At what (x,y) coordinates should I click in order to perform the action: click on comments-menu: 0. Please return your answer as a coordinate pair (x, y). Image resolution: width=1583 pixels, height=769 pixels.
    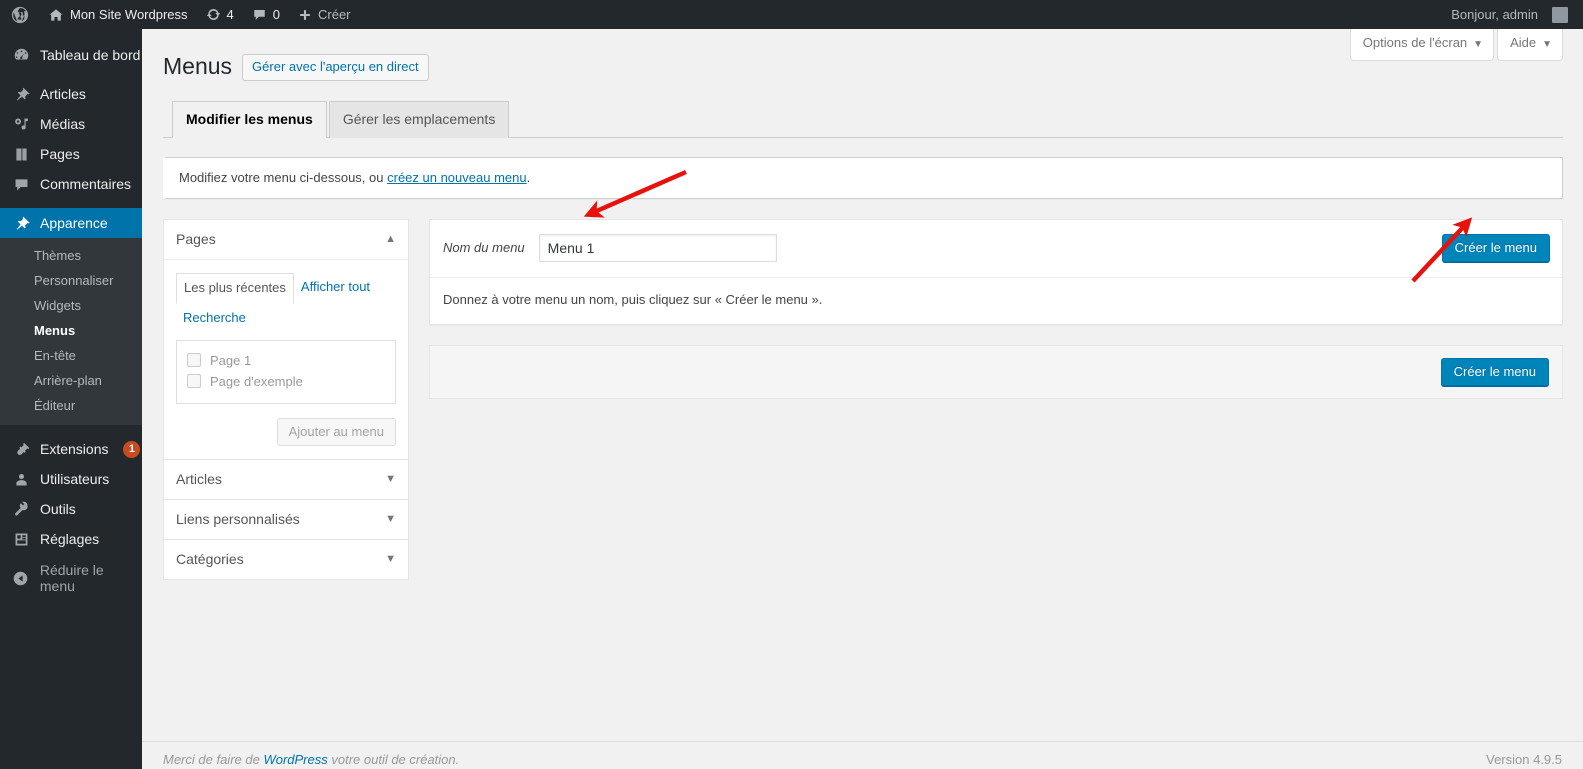
    Looking at the image, I should click on (266, 14).